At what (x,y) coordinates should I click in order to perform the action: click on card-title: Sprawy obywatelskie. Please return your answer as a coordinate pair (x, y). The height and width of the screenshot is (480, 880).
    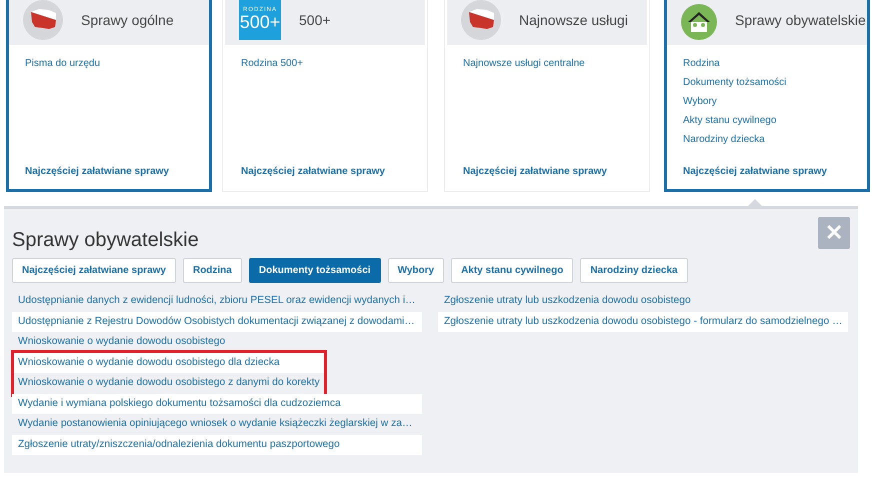
    Looking at the image, I should click on (800, 20).